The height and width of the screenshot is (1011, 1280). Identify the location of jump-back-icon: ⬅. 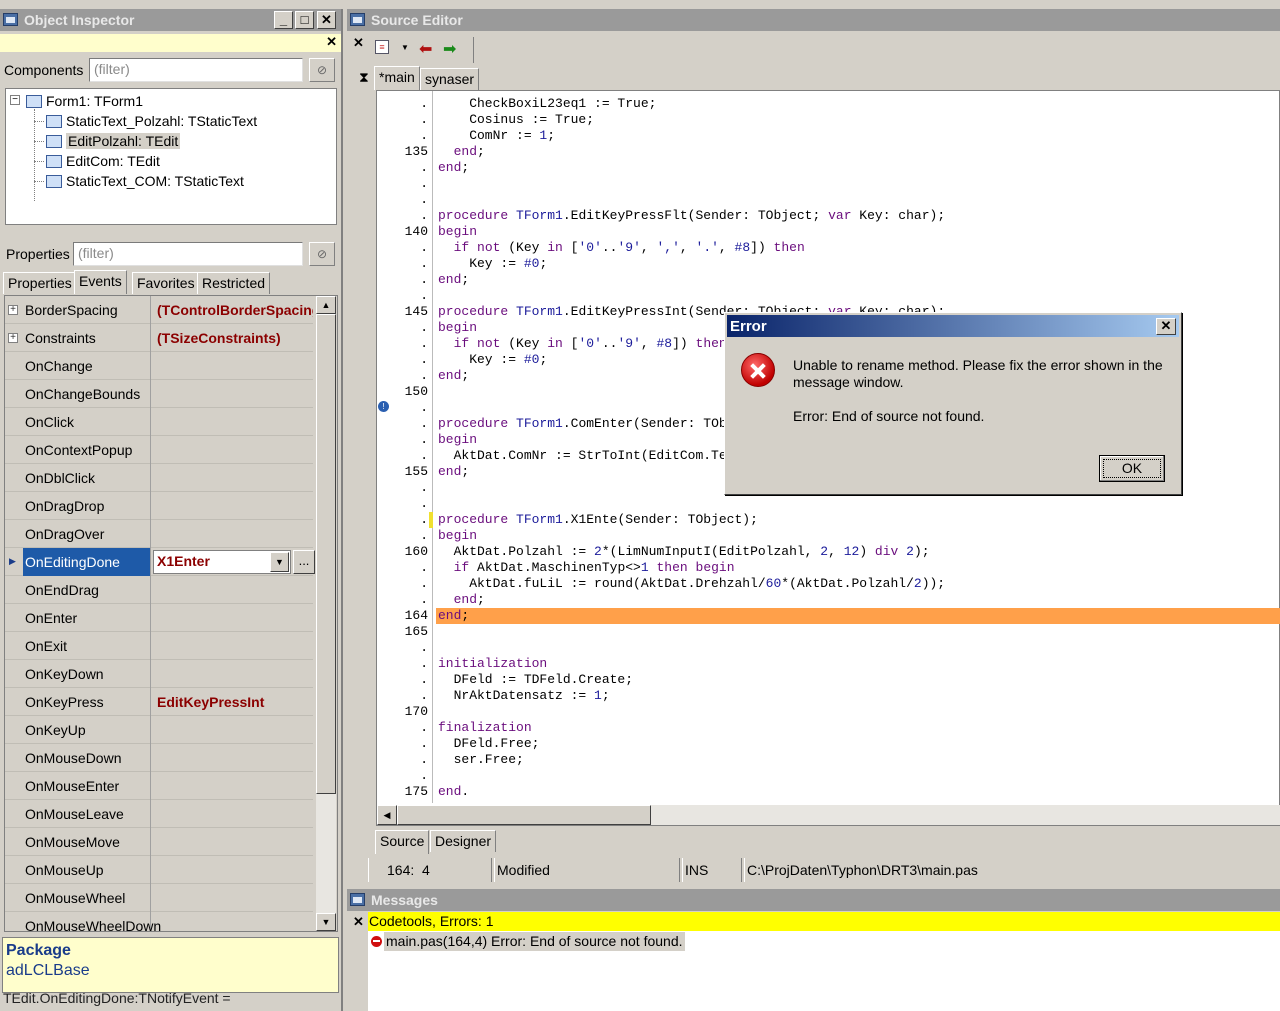
(425, 49).